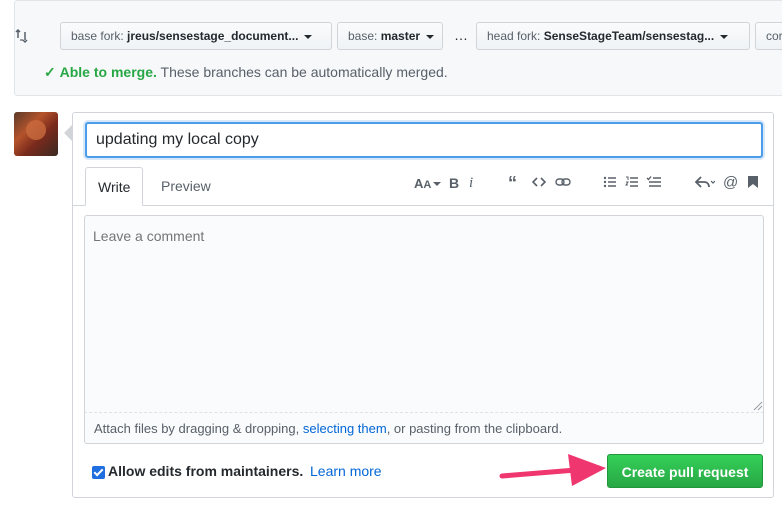 The width and height of the screenshot is (782, 507). I want to click on title-input, so click(424, 140).